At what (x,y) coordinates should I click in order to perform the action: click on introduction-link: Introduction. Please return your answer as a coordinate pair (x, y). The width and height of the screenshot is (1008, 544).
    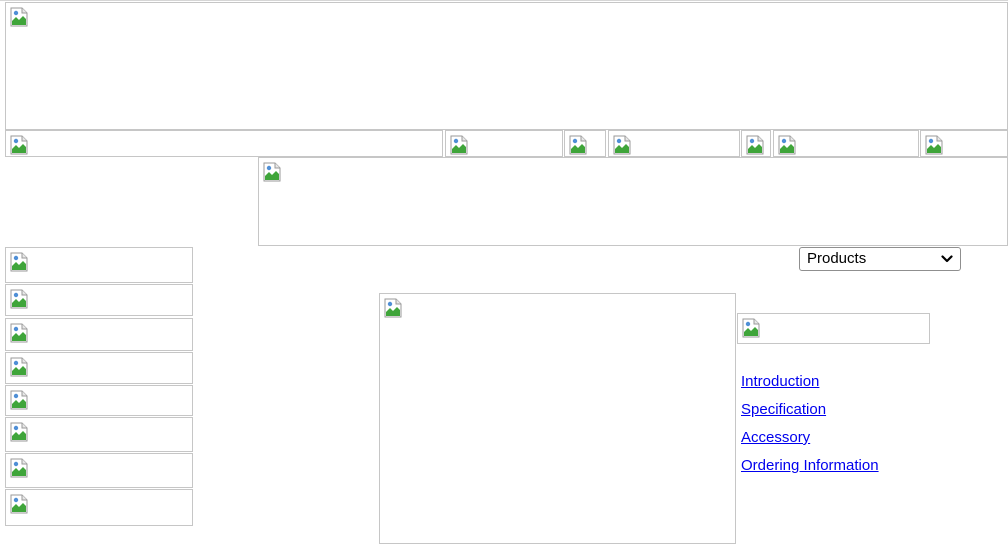
    Looking at the image, I should click on (810, 382).